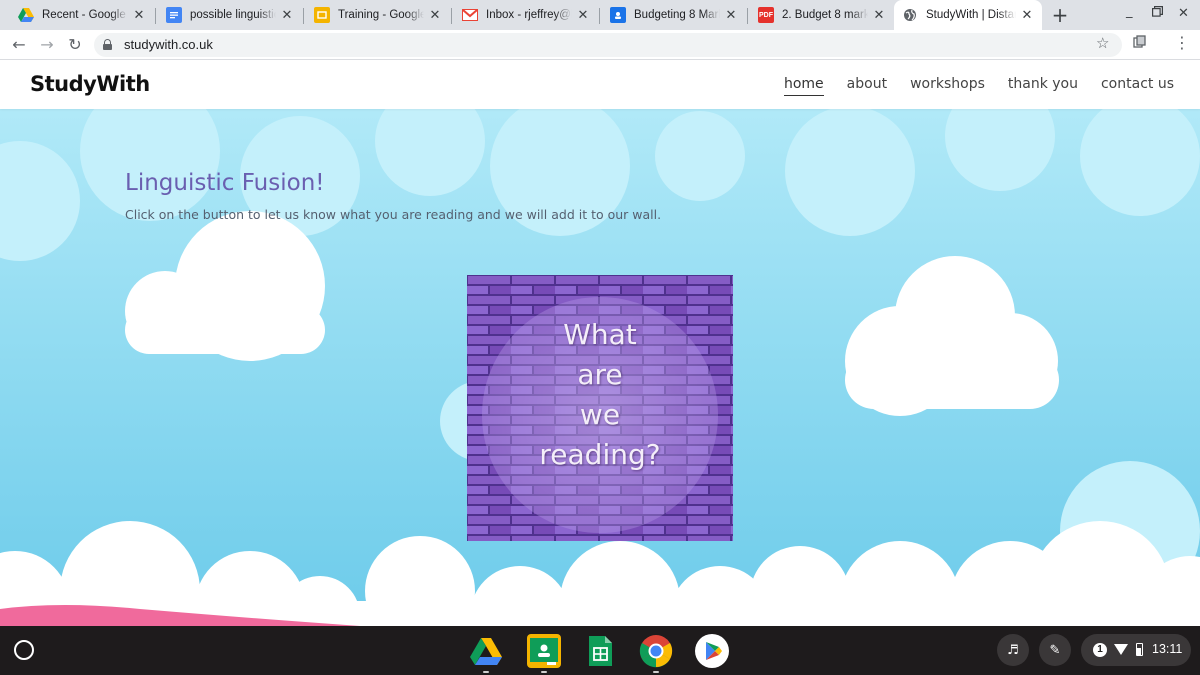 The width and height of the screenshot is (1200, 675). What do you see at coordinates (1129, 11) in the screenshot?
I see `minimize-icon: _` at bounding box center [1129, 11].